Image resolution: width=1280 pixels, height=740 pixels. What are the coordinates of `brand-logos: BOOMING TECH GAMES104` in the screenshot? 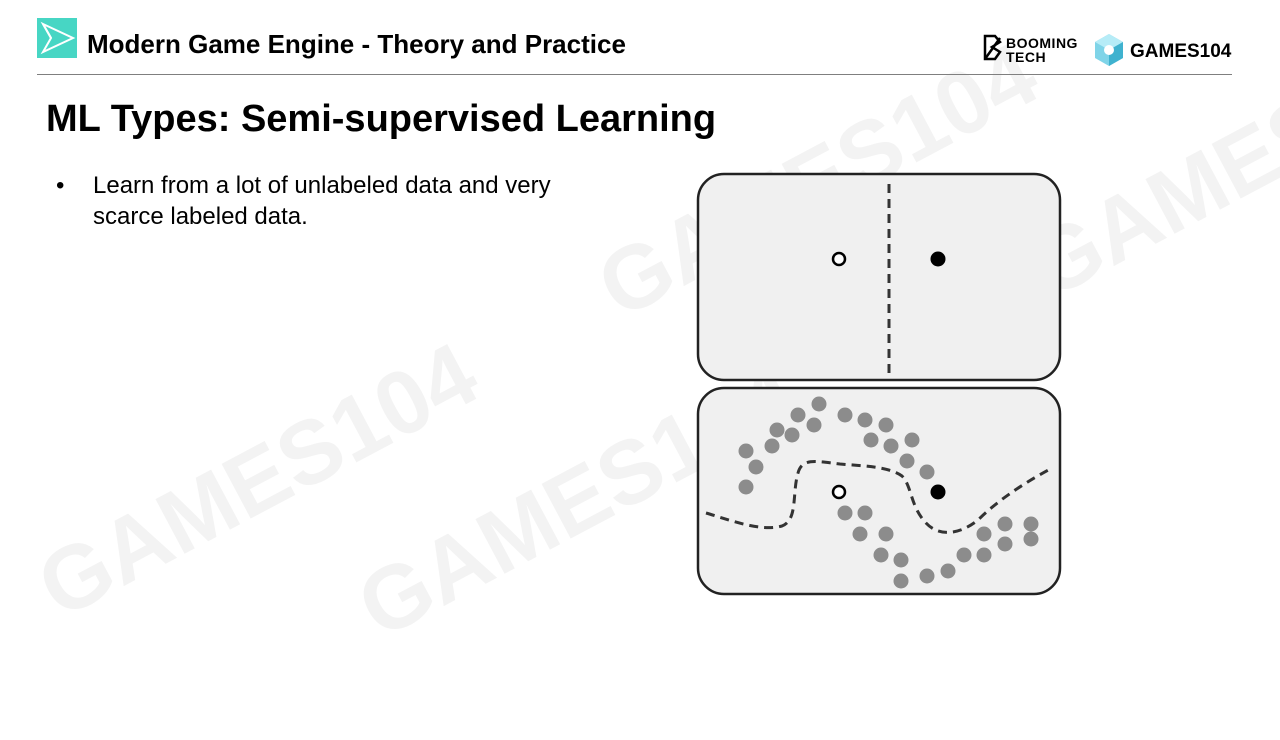 It's located at (1112, 52).